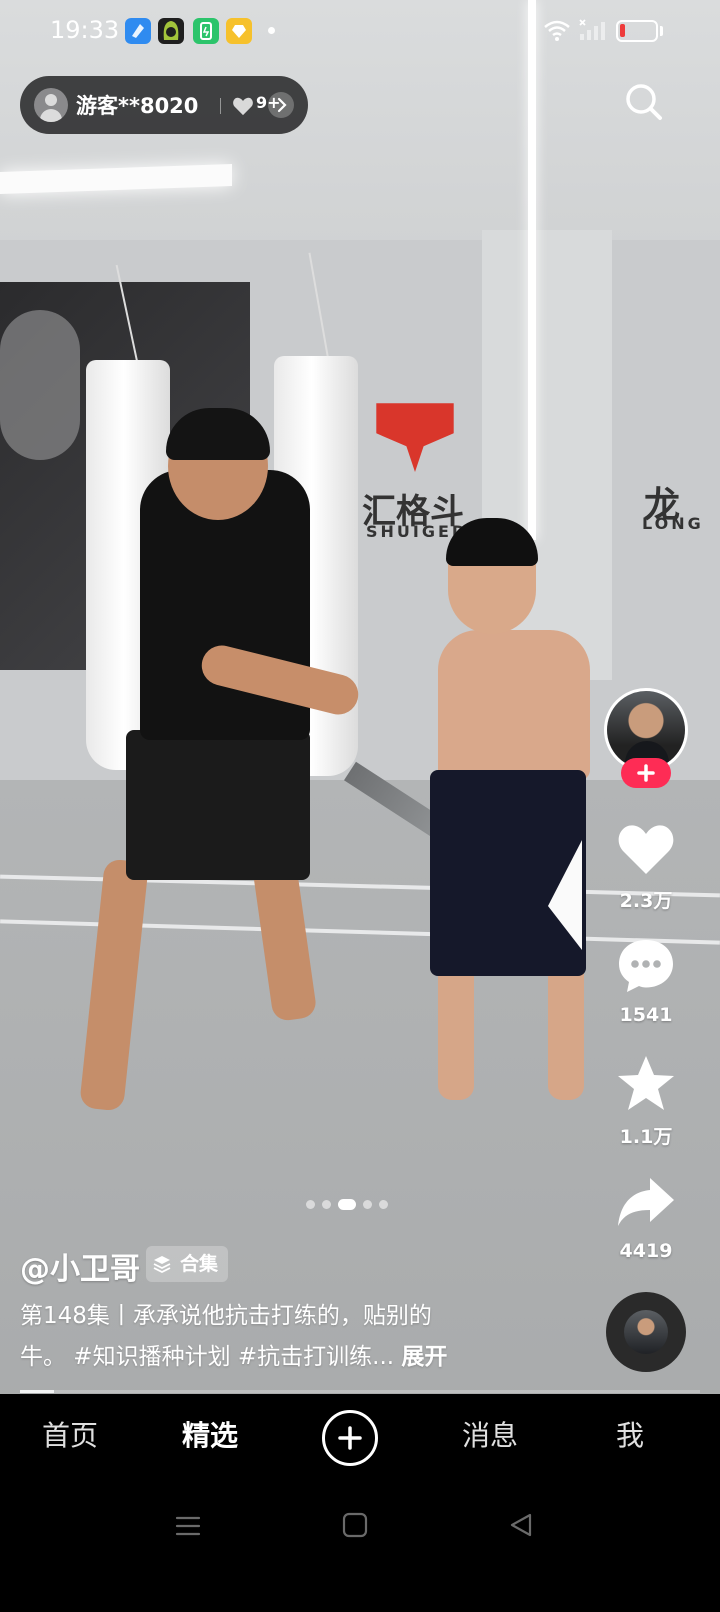 The image size is (720, 1612). I want to click on kid-shorts, so click(508, 873).